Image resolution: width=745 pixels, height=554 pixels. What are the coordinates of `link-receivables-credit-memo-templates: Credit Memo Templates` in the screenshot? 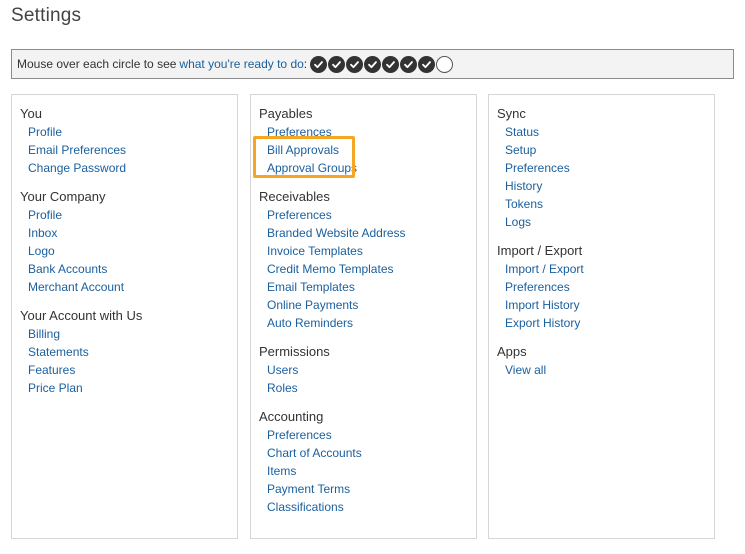 It's located at (371, 269).